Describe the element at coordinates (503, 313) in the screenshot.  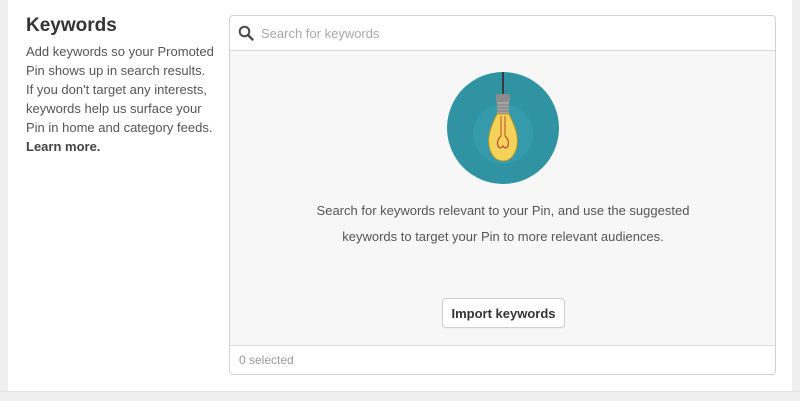
I see `import-keywords-button: Import keywords` at that location.